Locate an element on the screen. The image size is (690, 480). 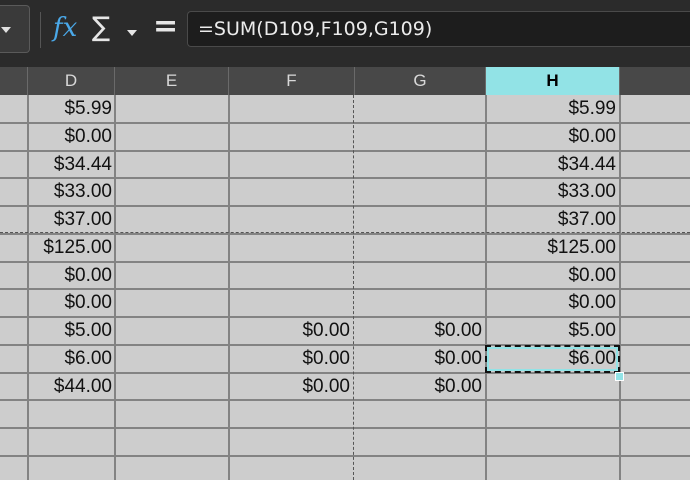
column-header-row: D E F G H is located at coordinates (345, 81).